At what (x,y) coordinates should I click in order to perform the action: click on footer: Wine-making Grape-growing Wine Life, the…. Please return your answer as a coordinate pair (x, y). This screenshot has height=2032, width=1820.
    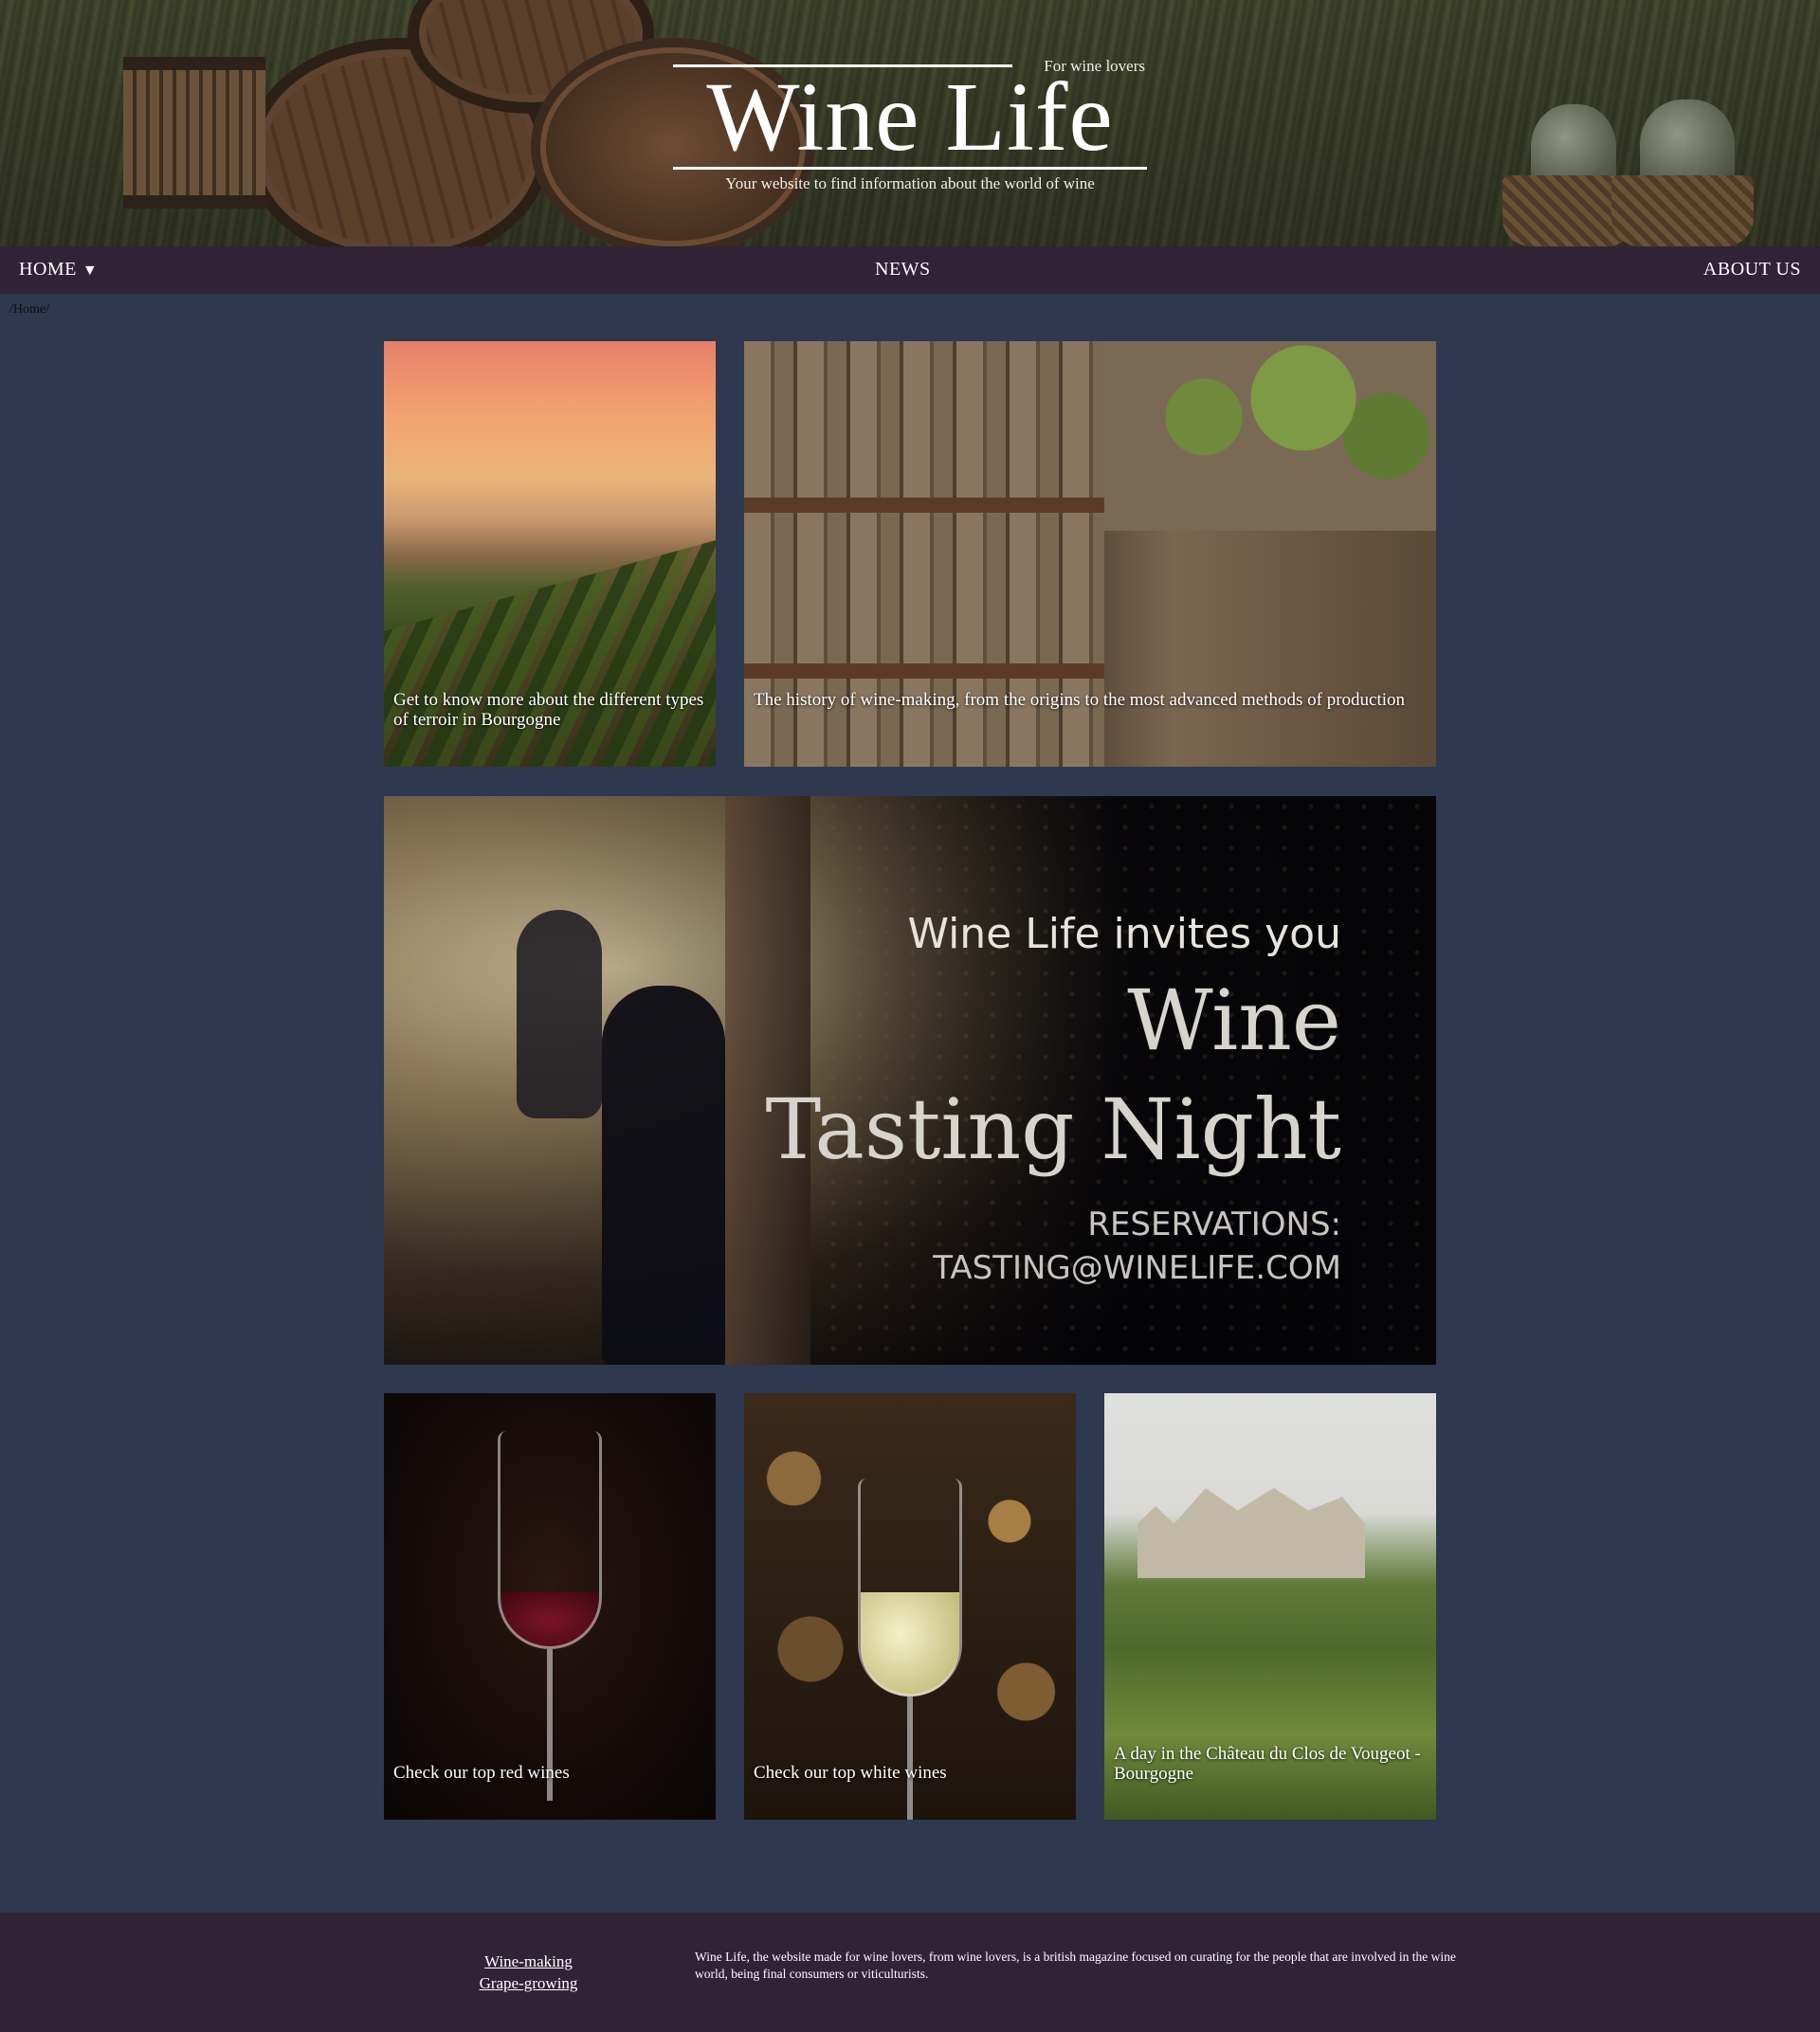
    Looking at the image, I should click on (910, 1972).